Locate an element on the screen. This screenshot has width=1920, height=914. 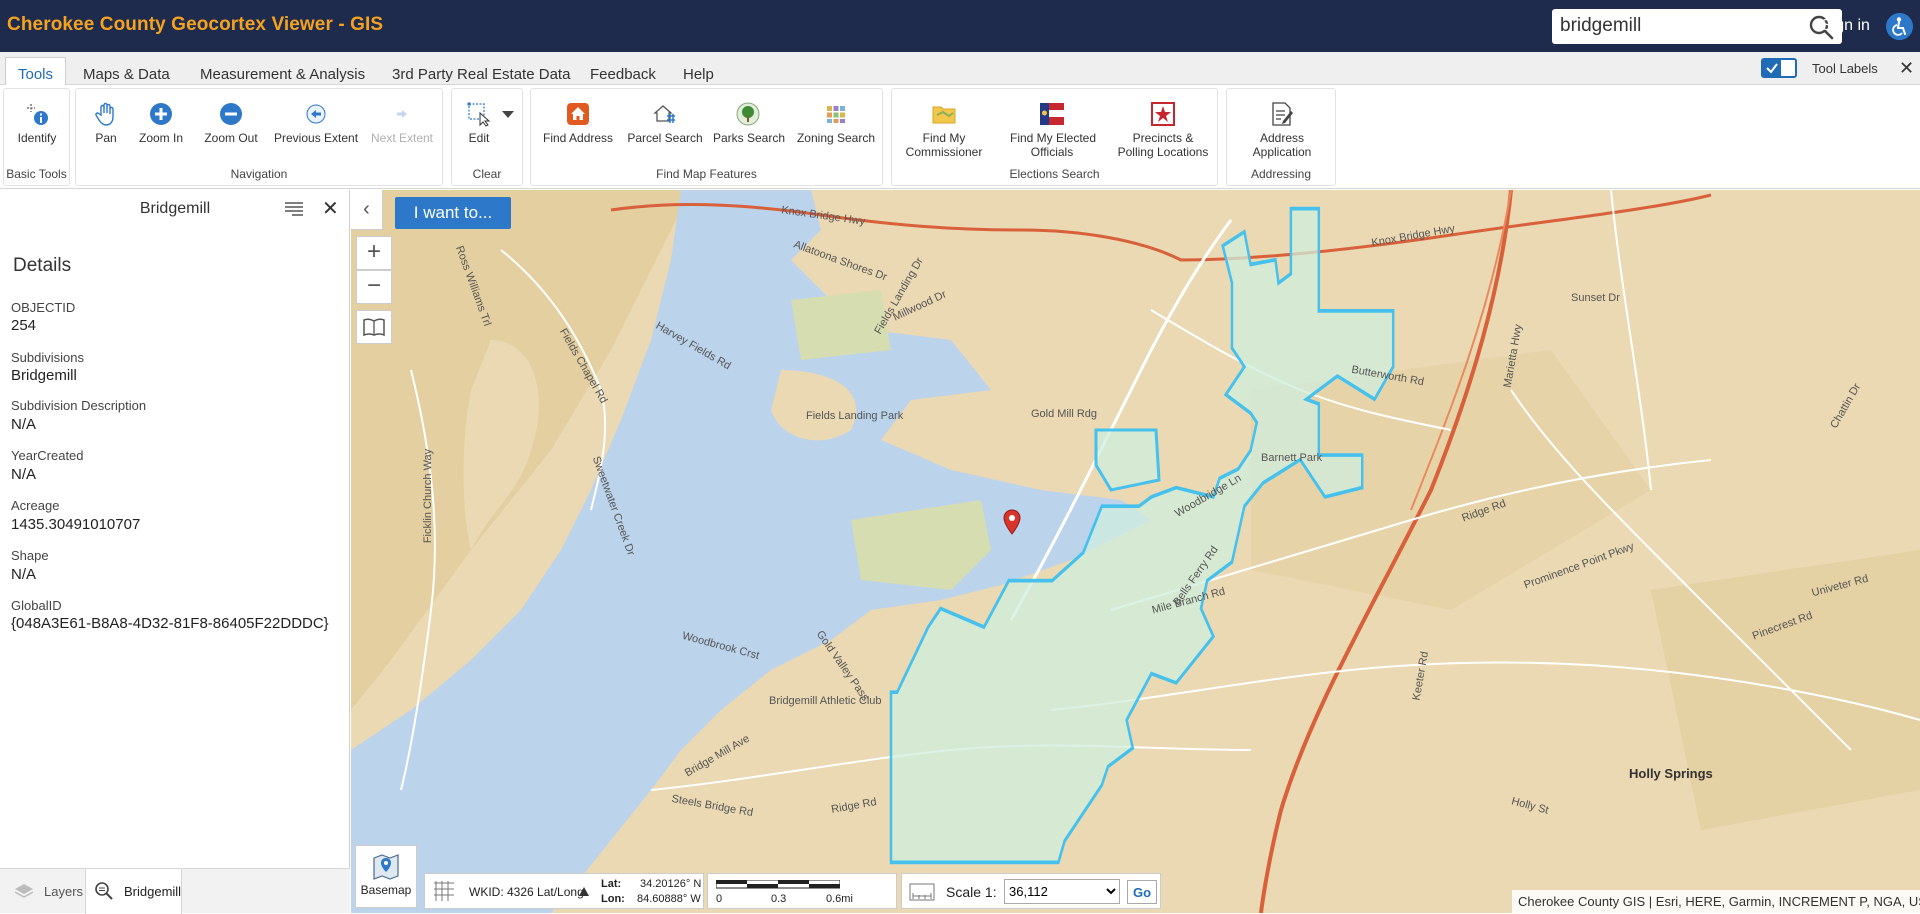
map-zoom-out-button: − is located at coordinates (374, 287).